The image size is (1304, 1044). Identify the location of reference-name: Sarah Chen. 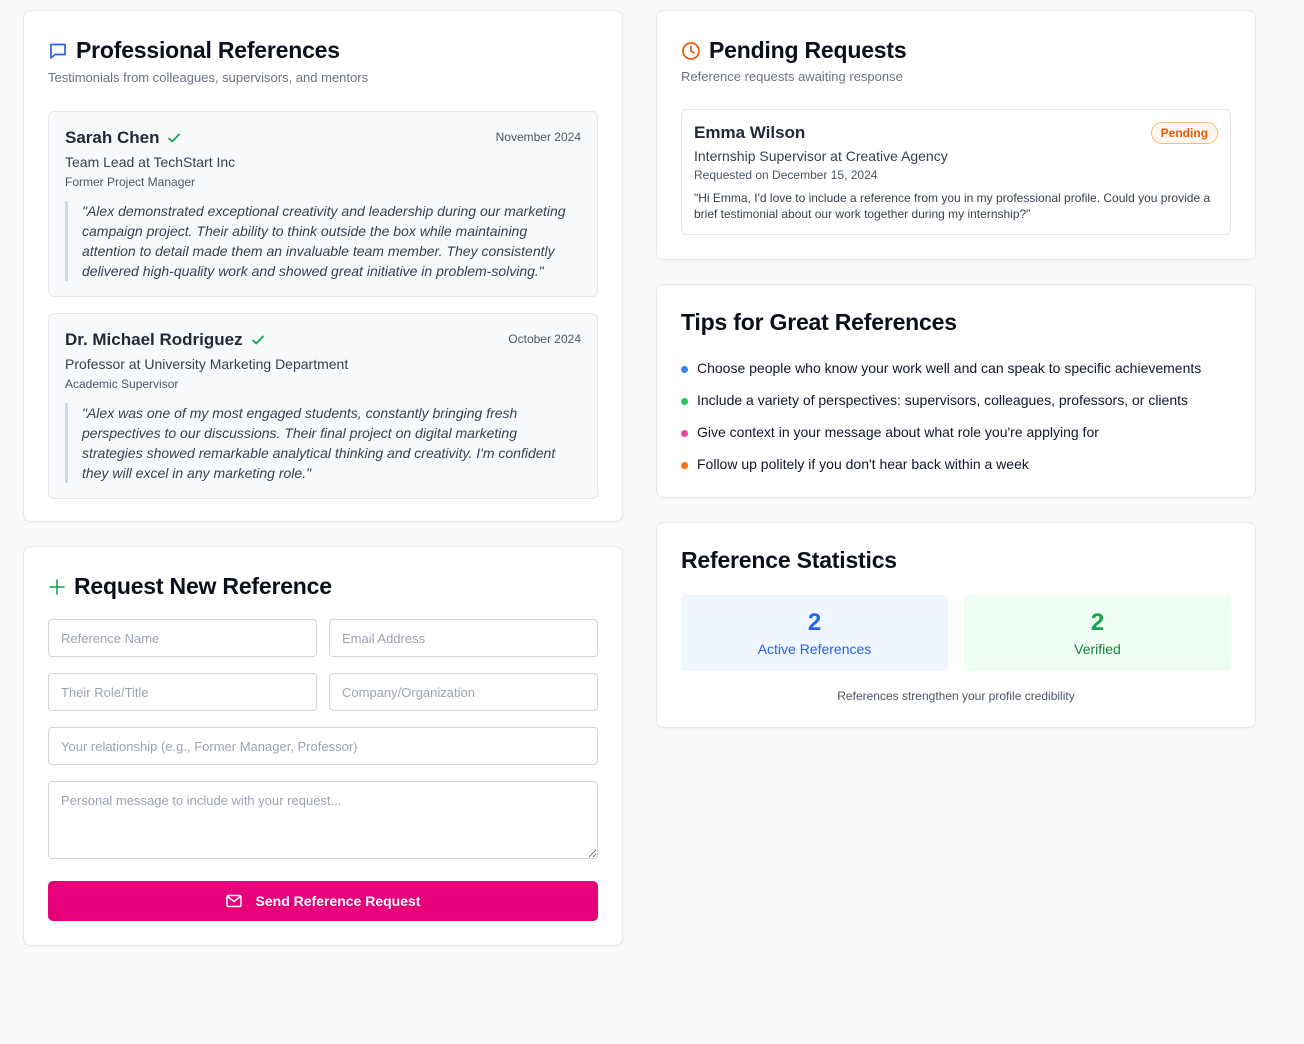
(112, 137).